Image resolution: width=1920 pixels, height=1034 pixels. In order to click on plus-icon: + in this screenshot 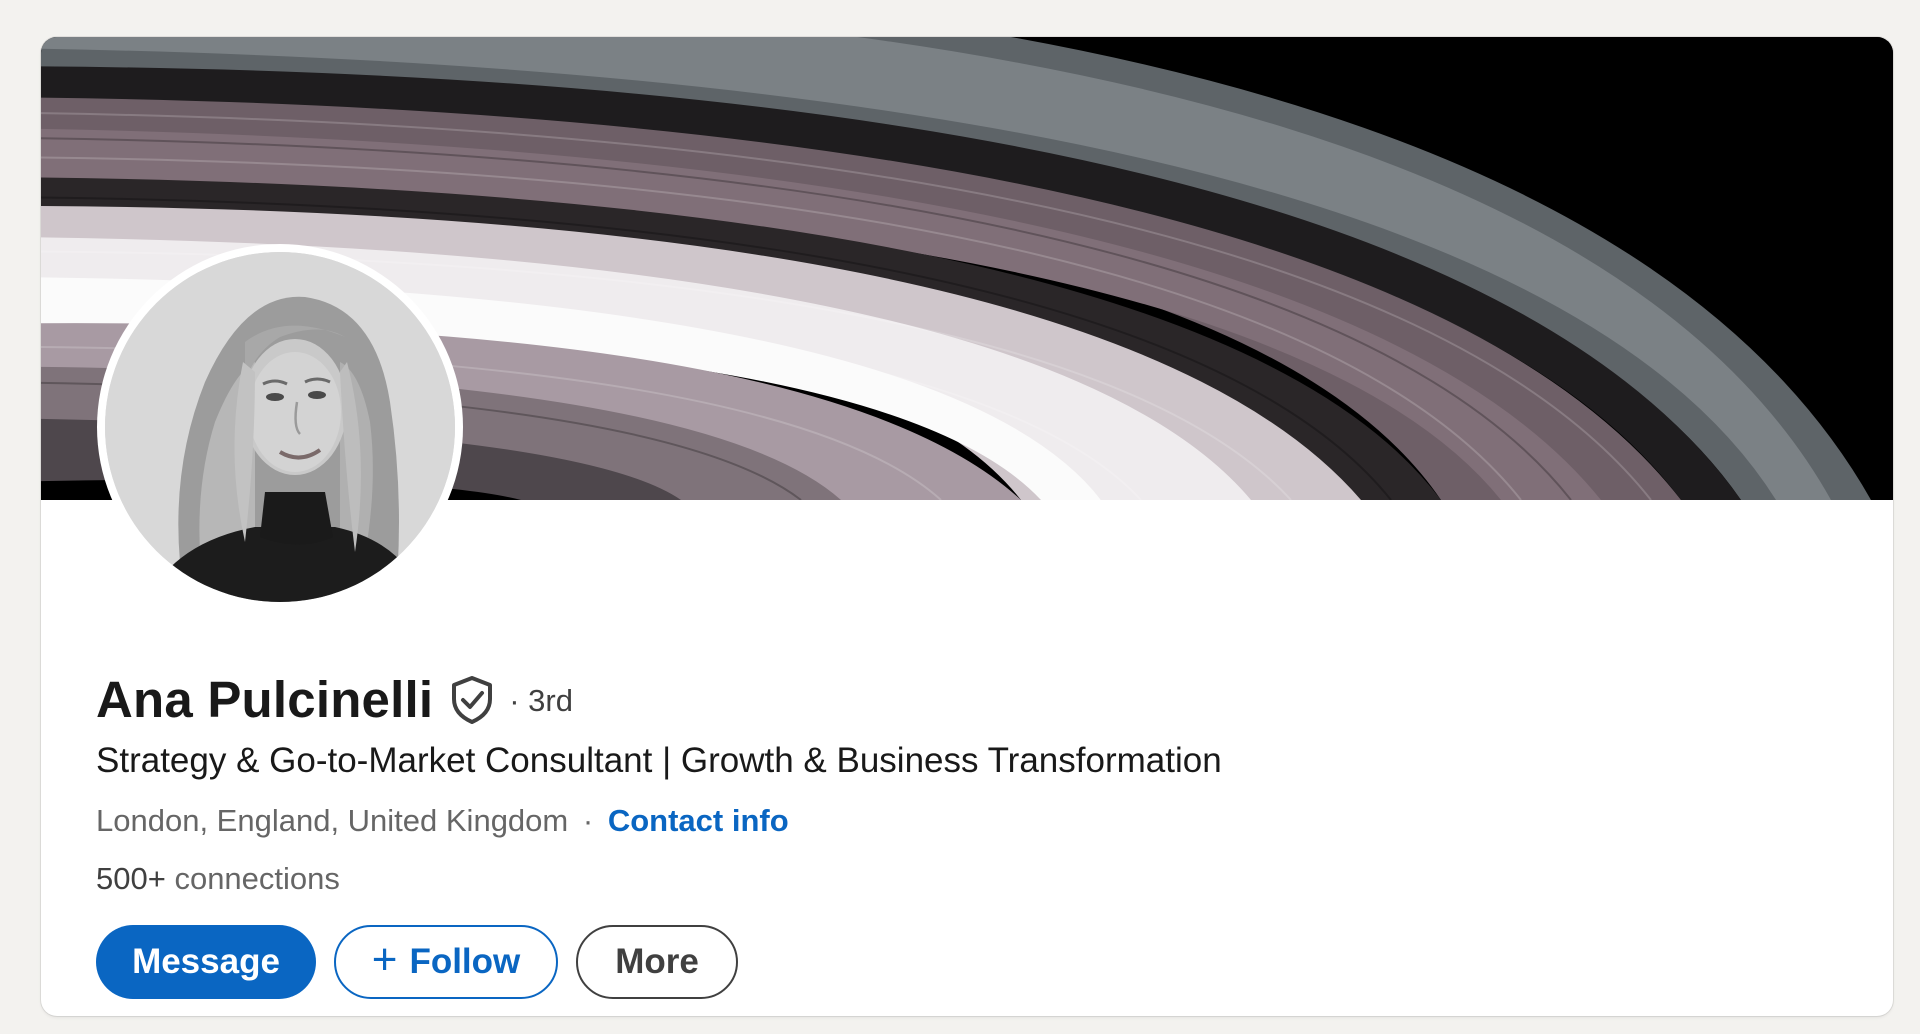, I will do `click(384, 959)`.